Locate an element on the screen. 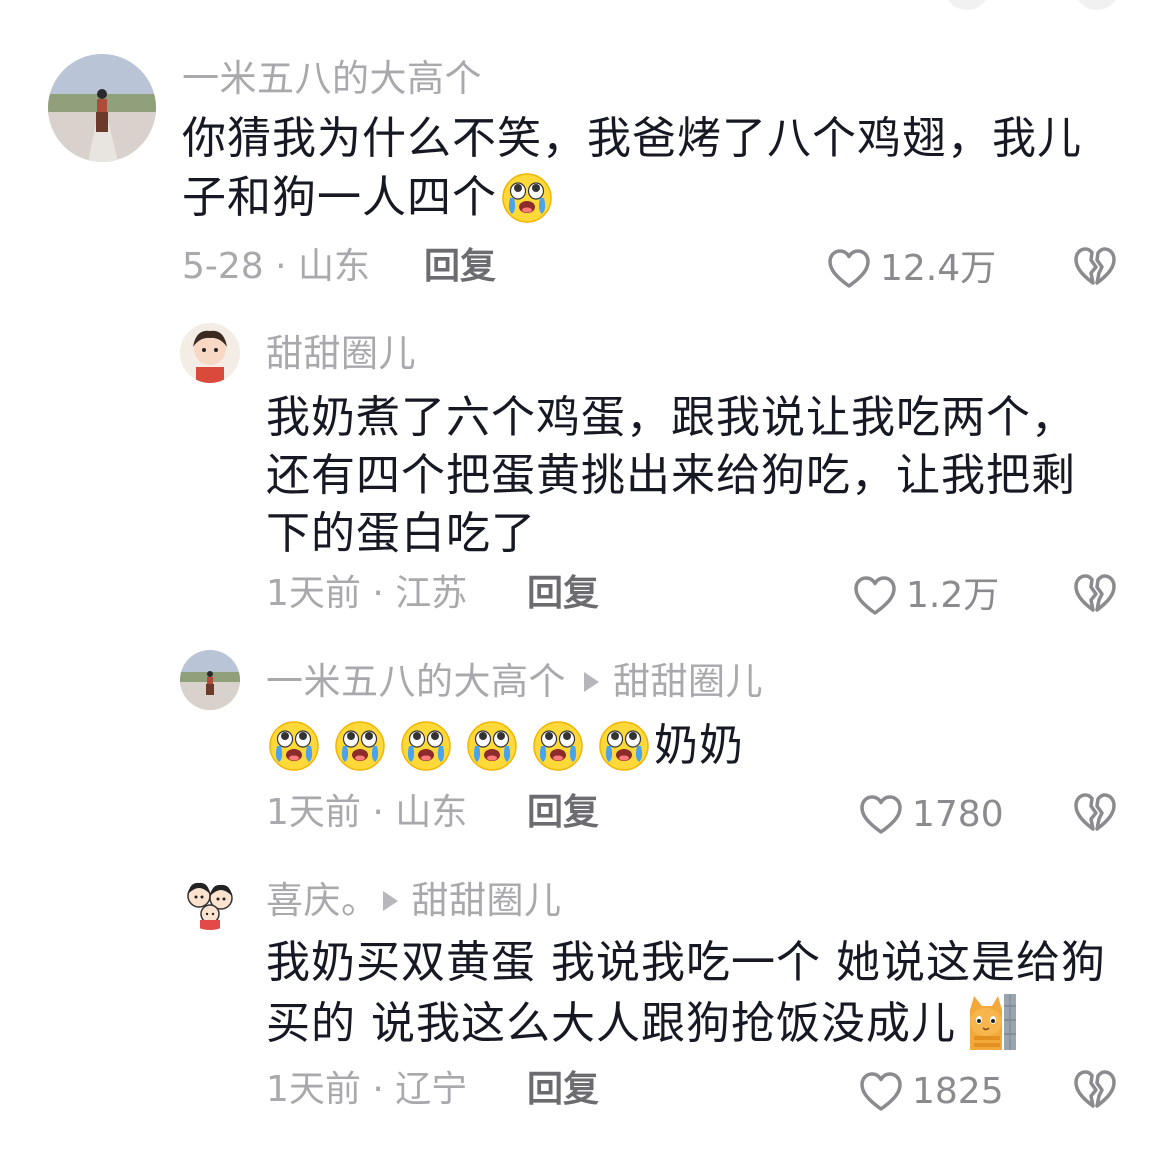  comment-text-line: 买的 说我这么大人跟狗抢饭没成儿 is located at coordinates (706, 1022).